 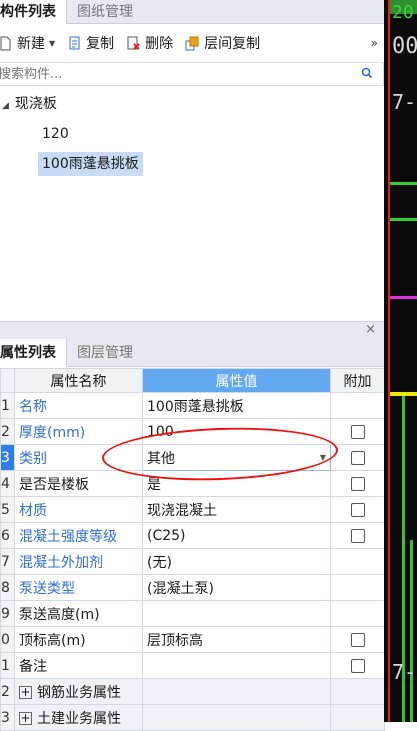 I want to click on tree-leaf-120: 120, so click(x=55, y=134).